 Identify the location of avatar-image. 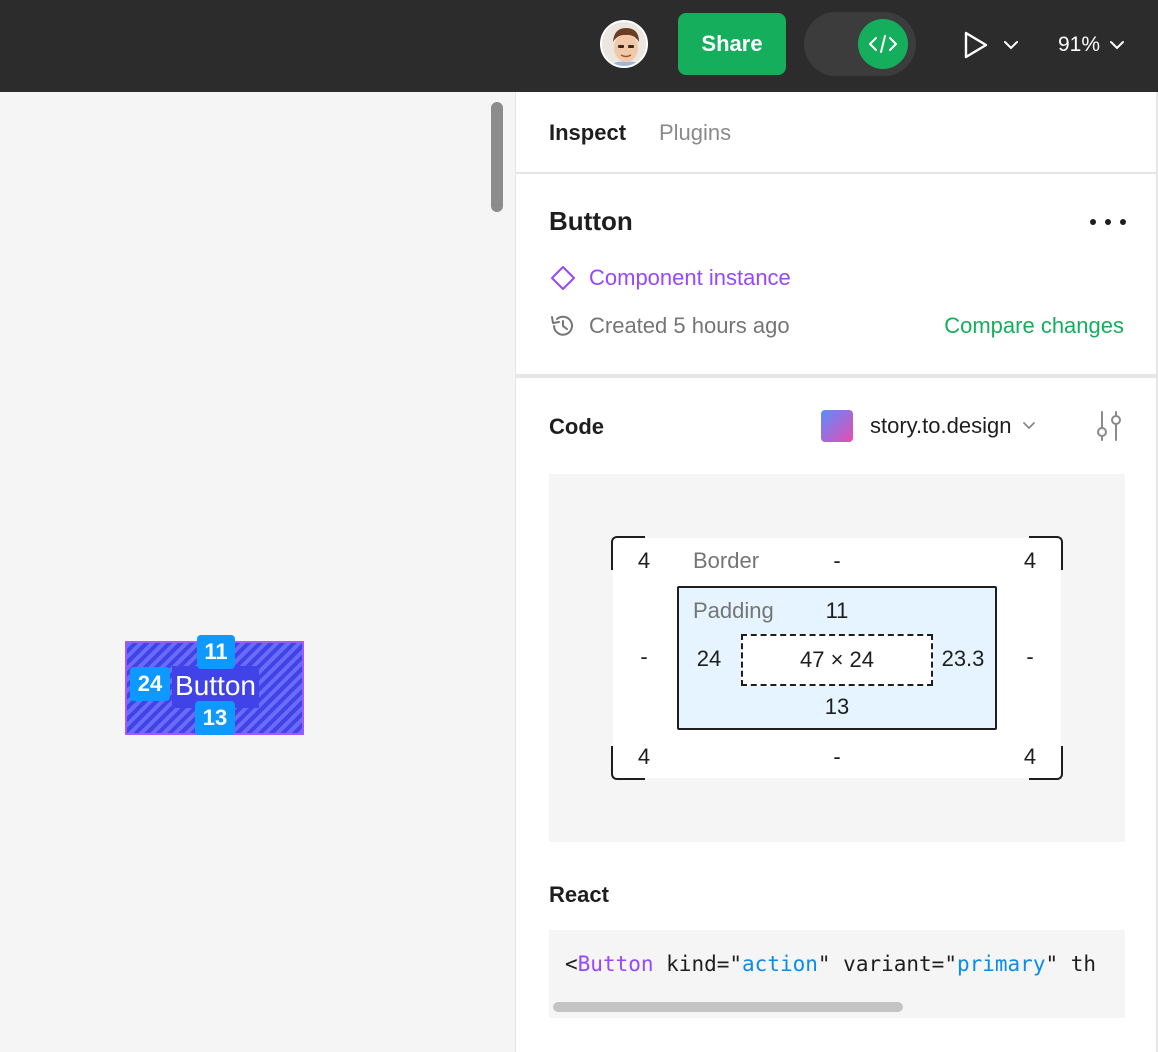
(624, 44).